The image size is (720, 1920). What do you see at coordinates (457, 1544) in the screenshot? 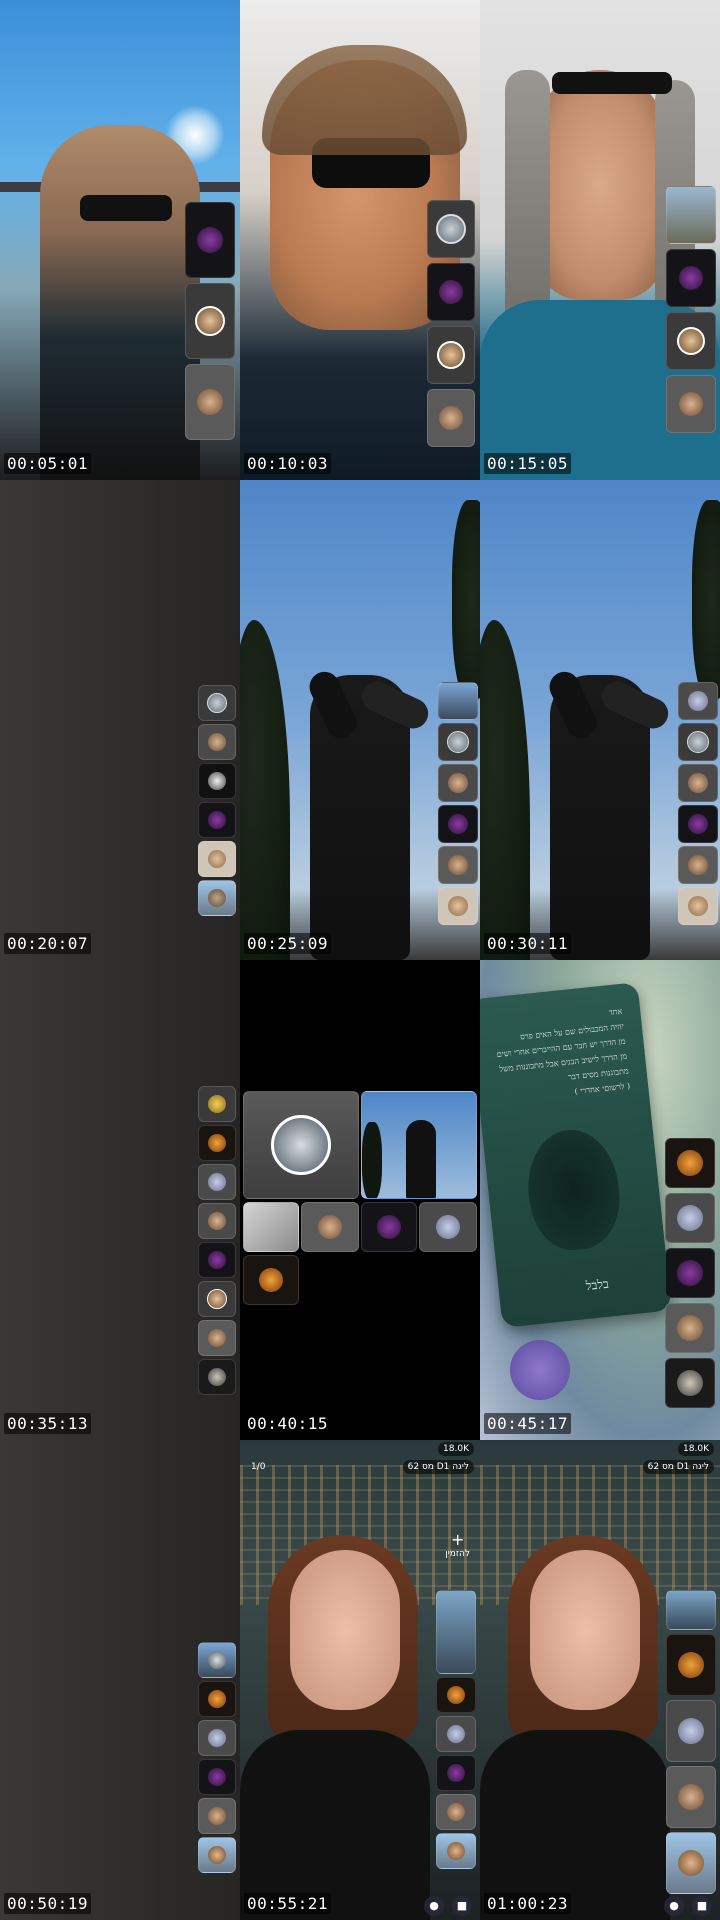
I see `invite-button: + להזמין` at bounding box center [457, 1544].